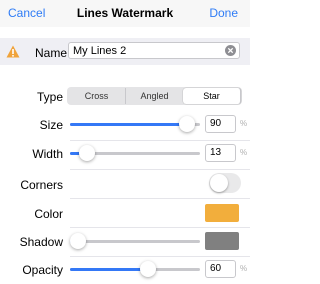 This screenshot has height=284, width=320. What do you see at coordinates (220, 124) in the screenshot?
I see `size-value-field: 90` at bounding box center [220, 124].